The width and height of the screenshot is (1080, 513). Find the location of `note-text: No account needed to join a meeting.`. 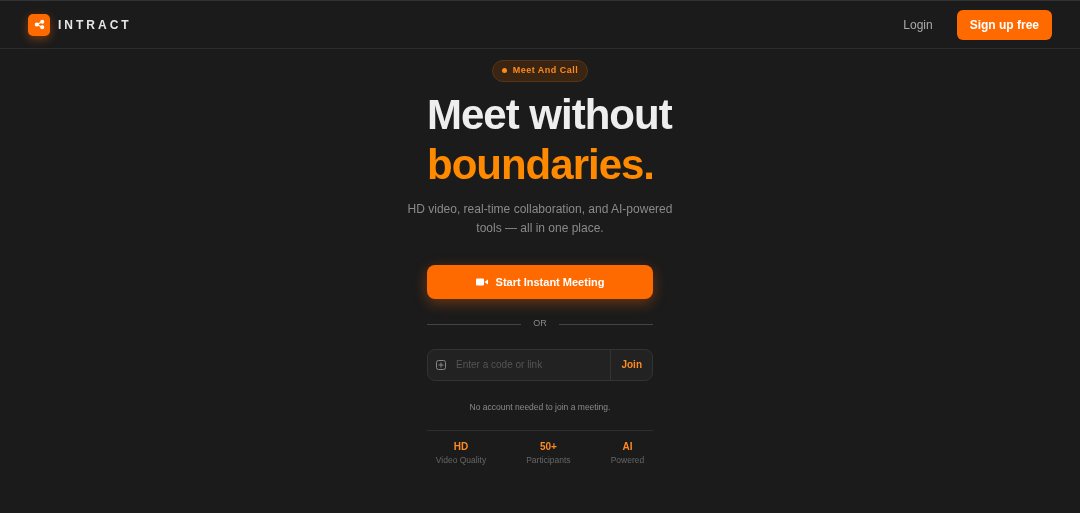

note-text: No account needed to join a meeting. is located at coordinates (540, 407).